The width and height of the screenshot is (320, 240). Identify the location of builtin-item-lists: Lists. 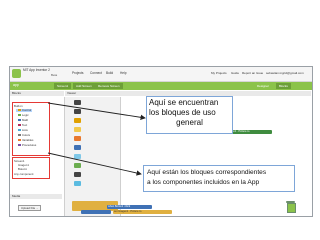
(23, 130).